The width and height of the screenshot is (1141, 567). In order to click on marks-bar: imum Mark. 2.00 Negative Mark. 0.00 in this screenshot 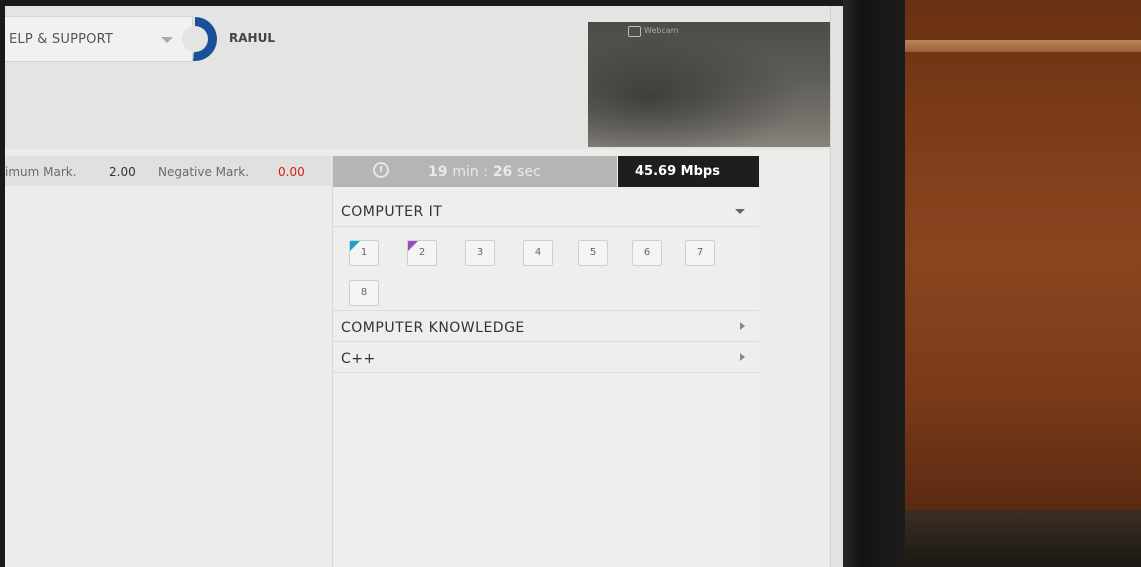, I will do `click(168, 171)`.